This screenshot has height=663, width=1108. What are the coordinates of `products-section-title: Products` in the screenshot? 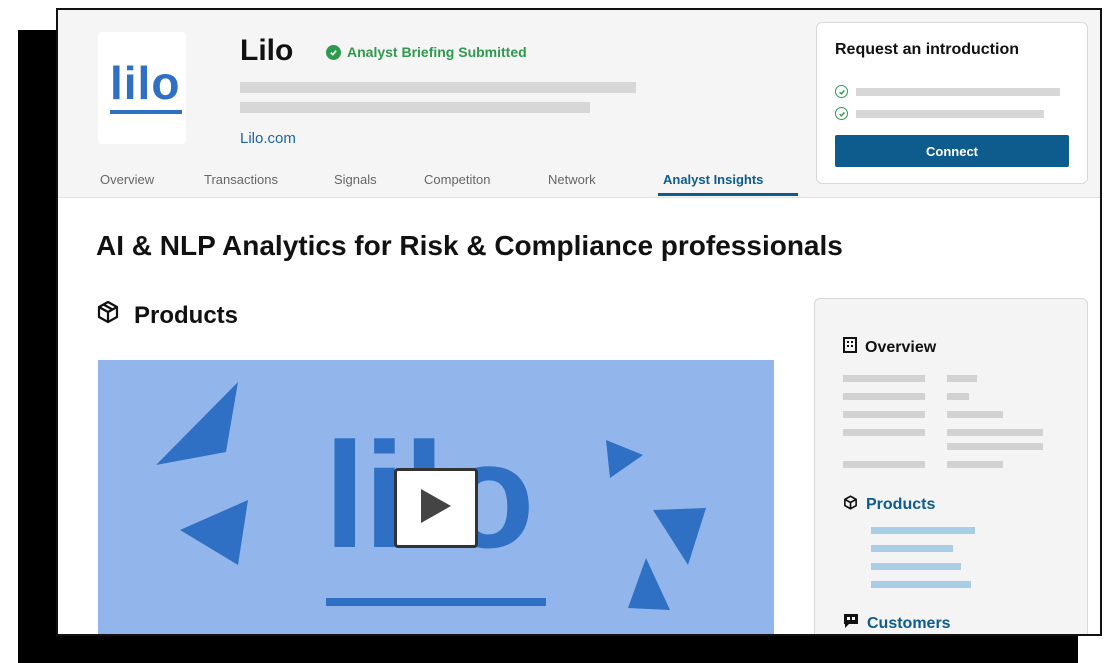 It's located at (186, 315).